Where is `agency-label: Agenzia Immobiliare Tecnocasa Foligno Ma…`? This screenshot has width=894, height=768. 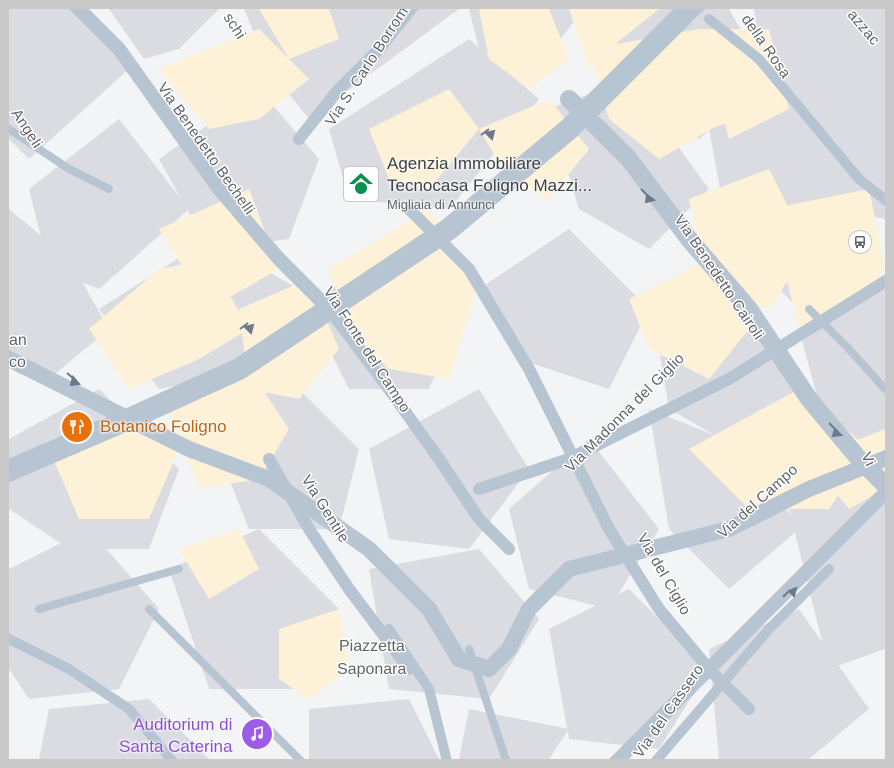
agency-label: Agenzia Immobiliare Tecnocasa Foligno Ma… is located at coordinates (489, 183).